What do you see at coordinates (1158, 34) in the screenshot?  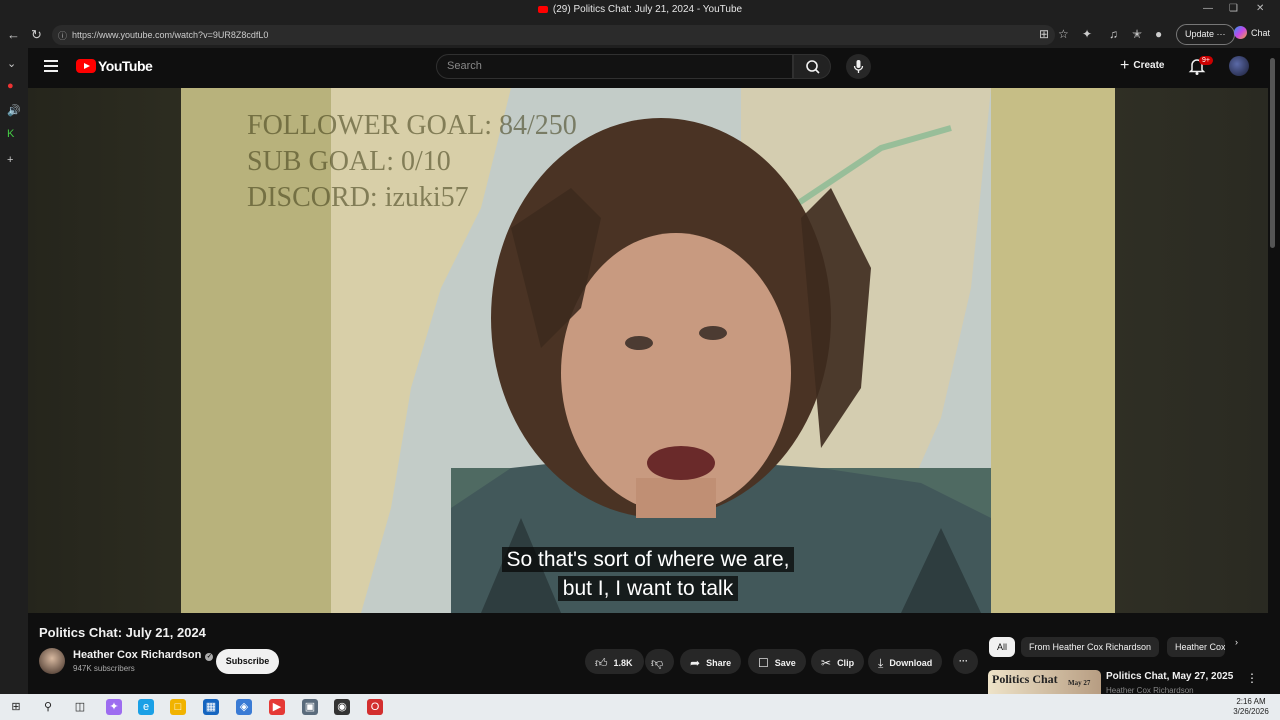 I see `profile-icon: ●` at bounding box center [1158, 34].